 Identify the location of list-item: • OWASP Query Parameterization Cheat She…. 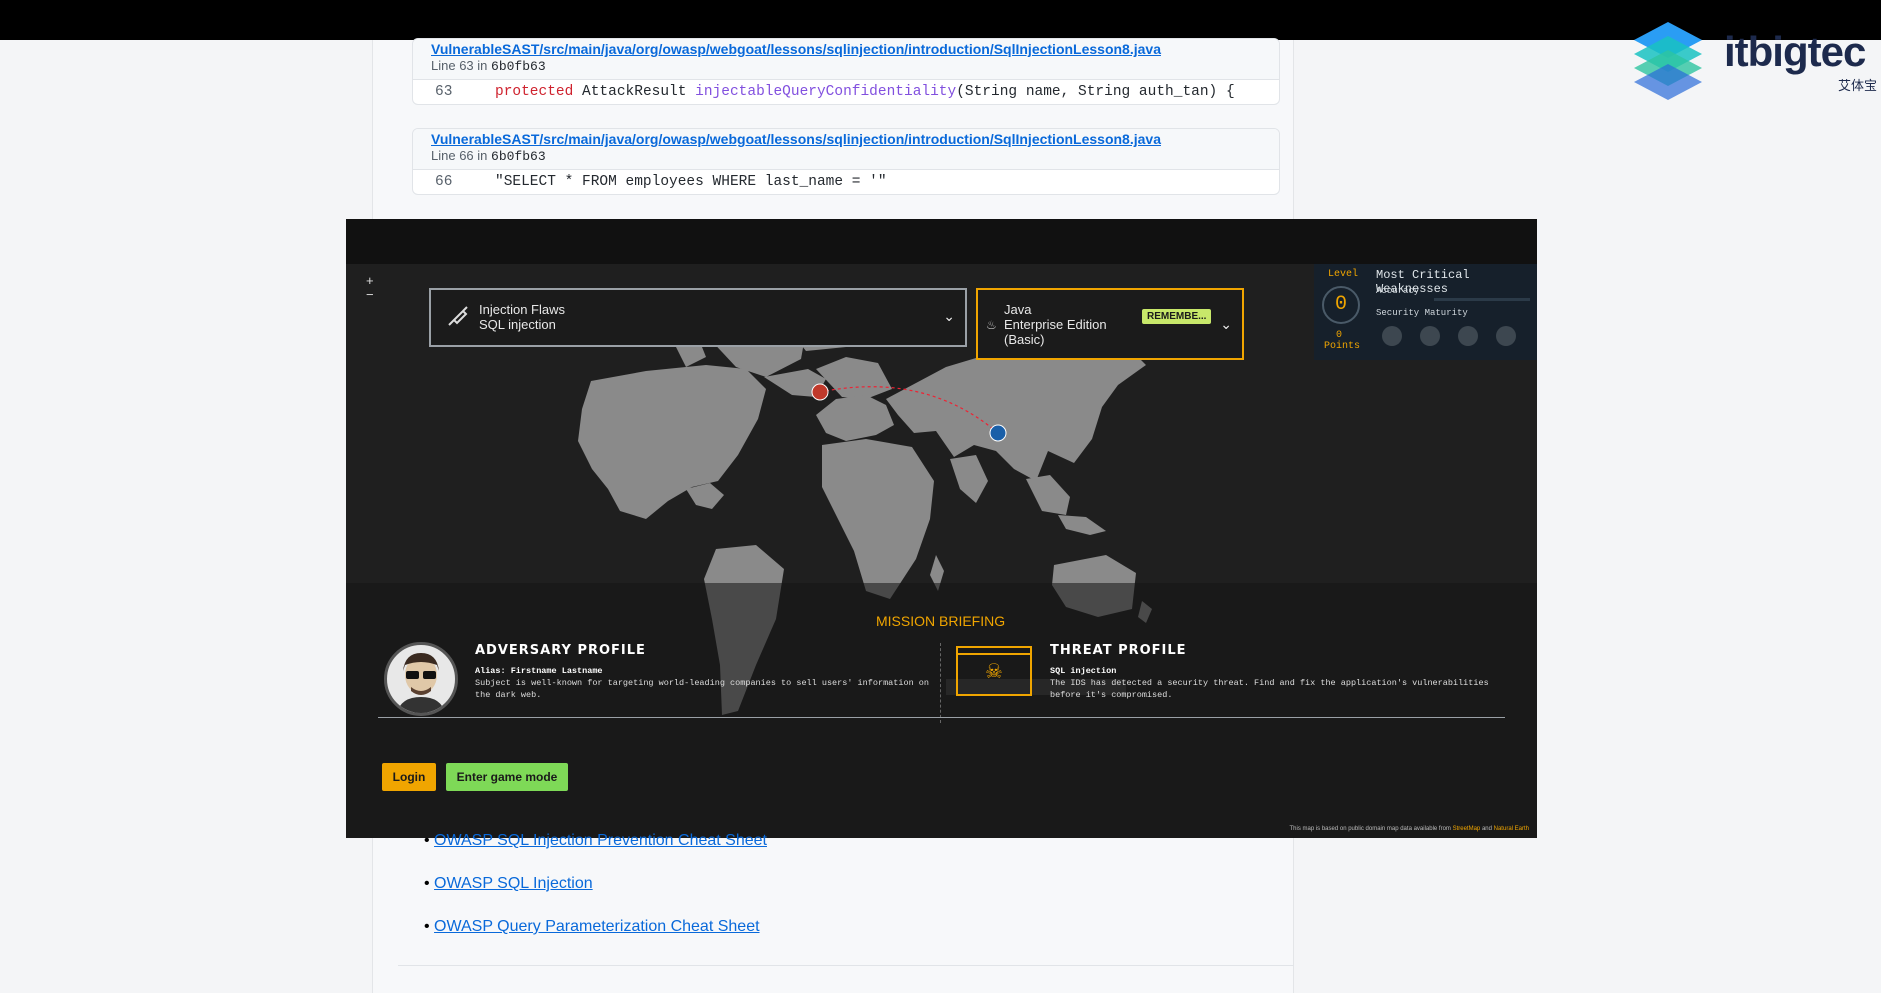
(592, 926).